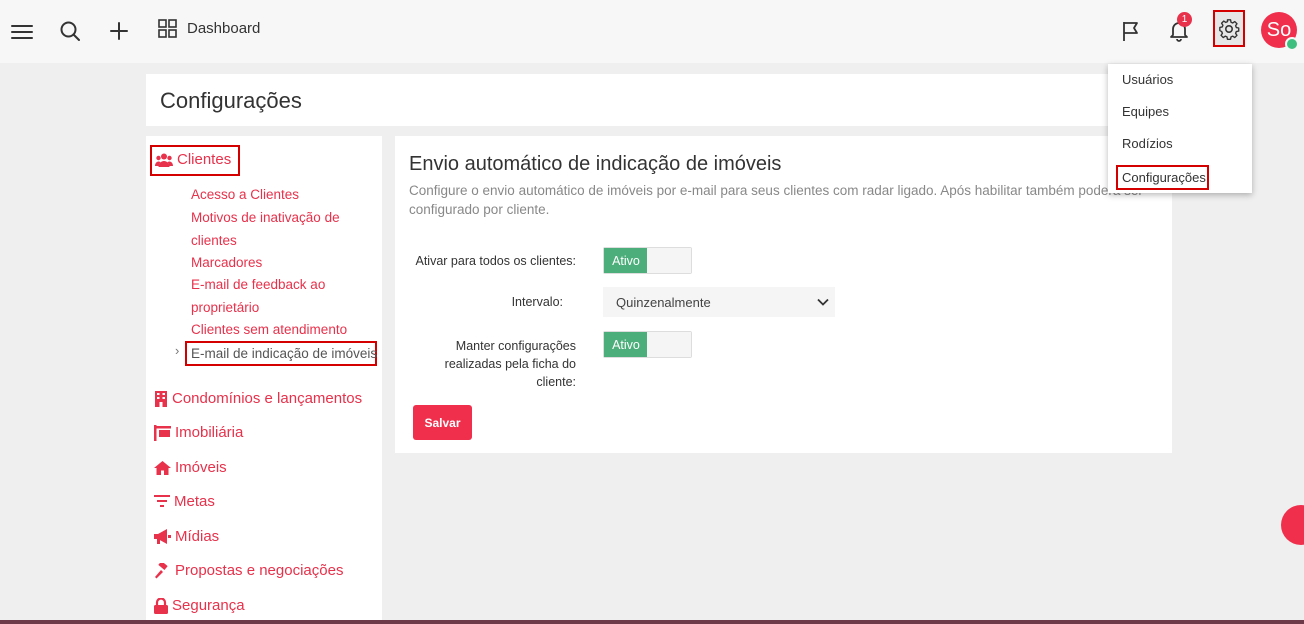 The height and width of the screenshot is (624, 1304). What do you see at coordinates (161, 398) in the screenshot?
I see `building-icon` at bounding box center [161, 398].